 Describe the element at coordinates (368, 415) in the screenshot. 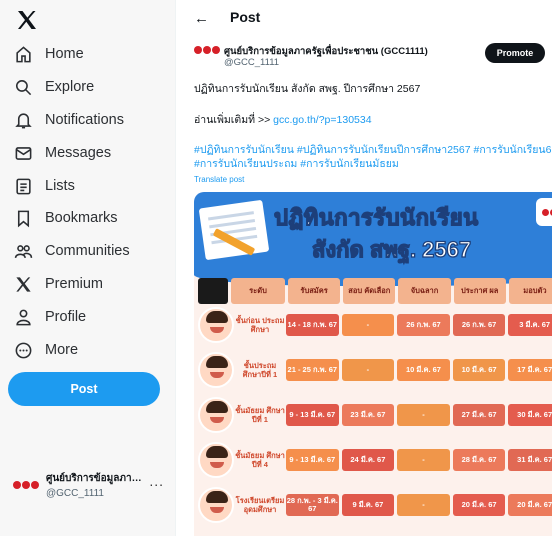

I see `table-cell: 23 มี.ค. 67` at that location.